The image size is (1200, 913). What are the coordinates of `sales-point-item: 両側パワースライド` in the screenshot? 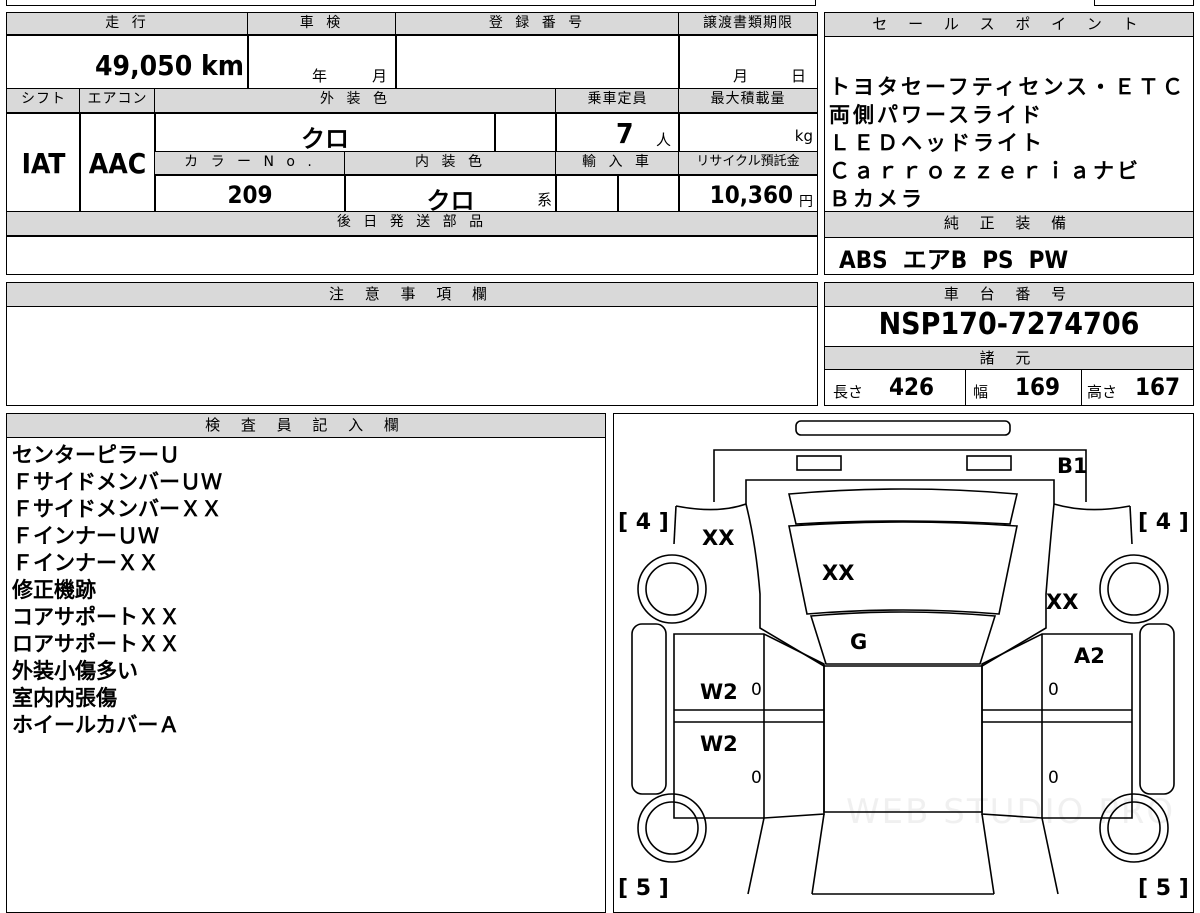 It's located at (936, 115).